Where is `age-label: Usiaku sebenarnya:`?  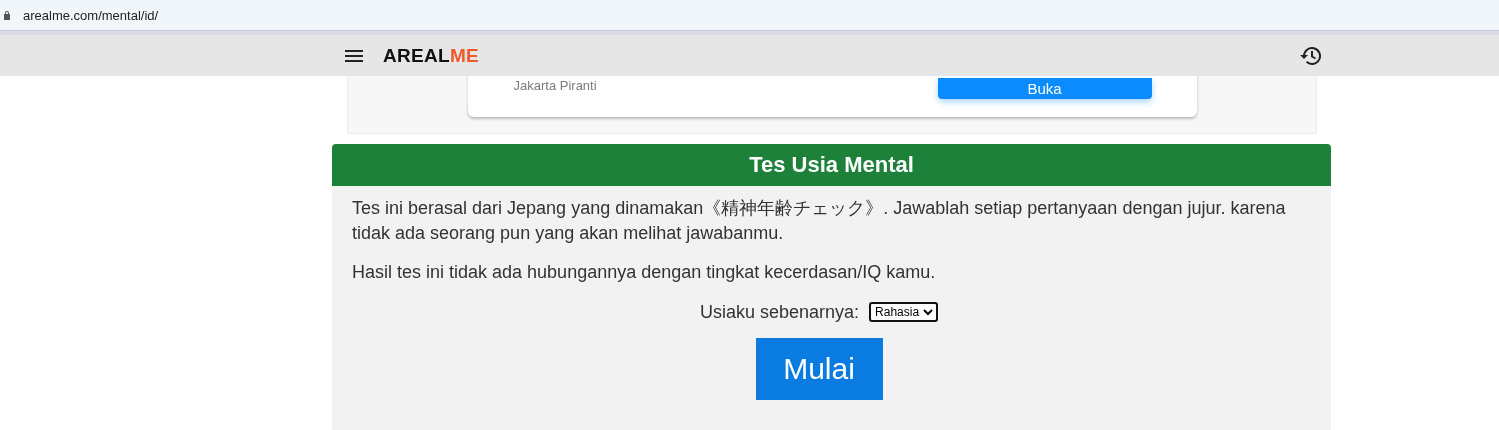 age-label: Usiaku sebenarnya: is located at coordinates (779, 312).